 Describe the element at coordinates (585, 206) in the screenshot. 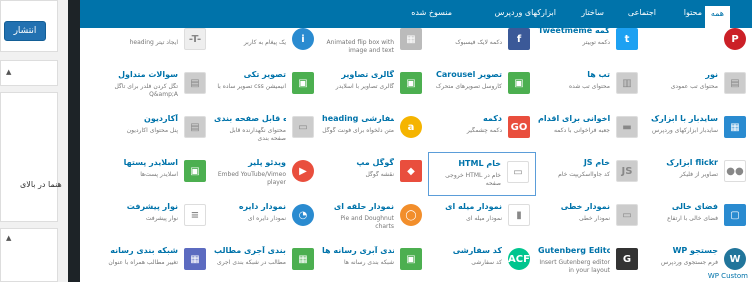

I see `element-title: نمودار خطی` at that location.